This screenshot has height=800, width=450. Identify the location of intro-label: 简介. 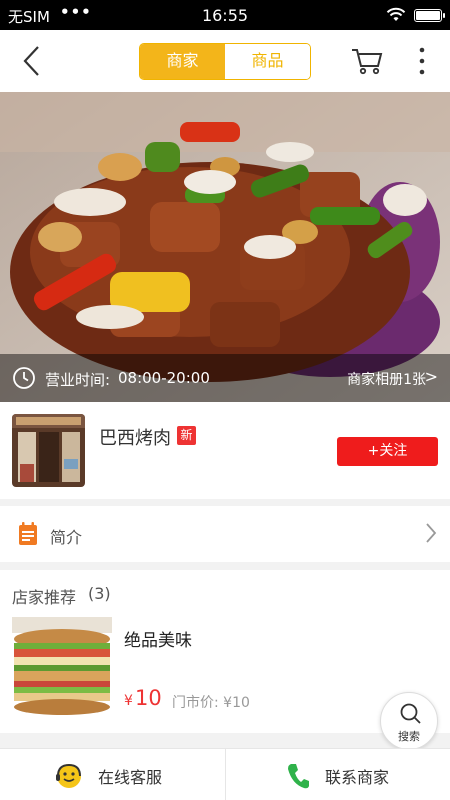
(66, 537).